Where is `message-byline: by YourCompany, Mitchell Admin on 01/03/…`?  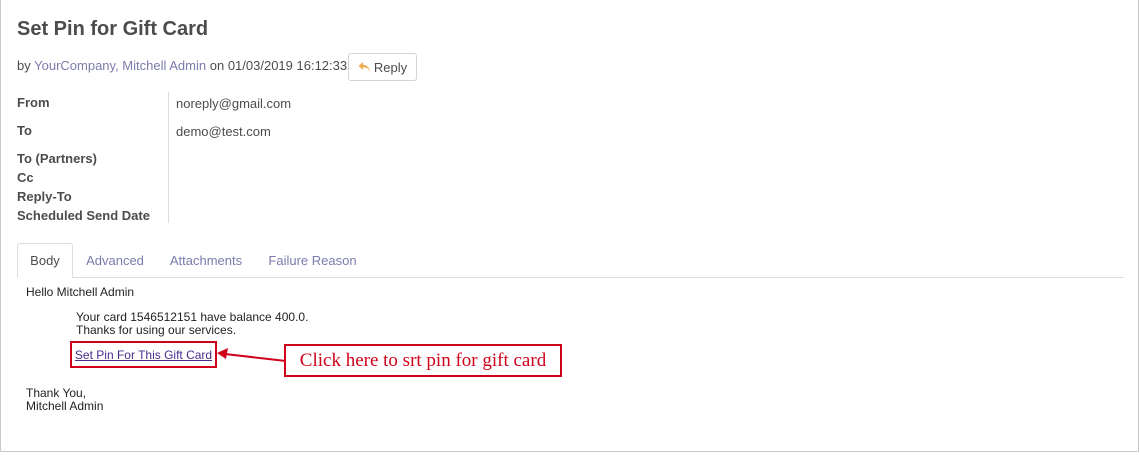 message-byline: by YourCompany, Mitchell Admin on 01/03/… is located at coordinates (182, 65).